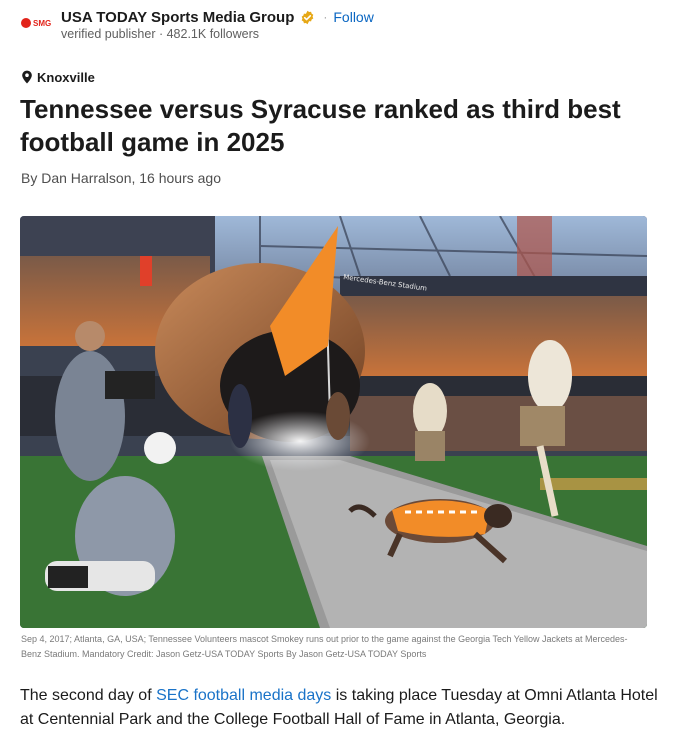  Describe the element at coordinates (121, 178) in the screenshot. I see `article-byline: By Dan Harralson, 16 hours ago` at that location.